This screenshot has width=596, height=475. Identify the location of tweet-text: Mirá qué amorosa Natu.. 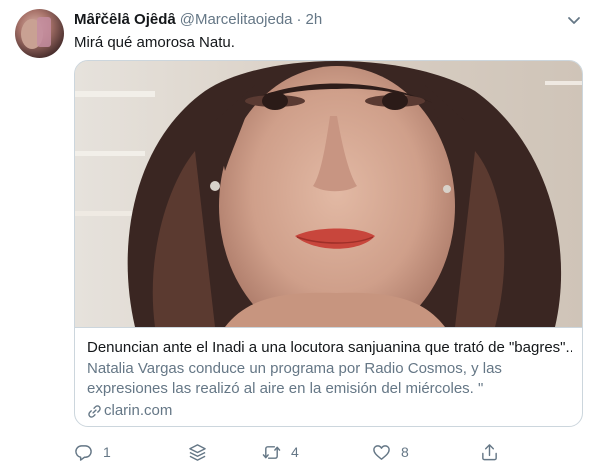
(154, 42).